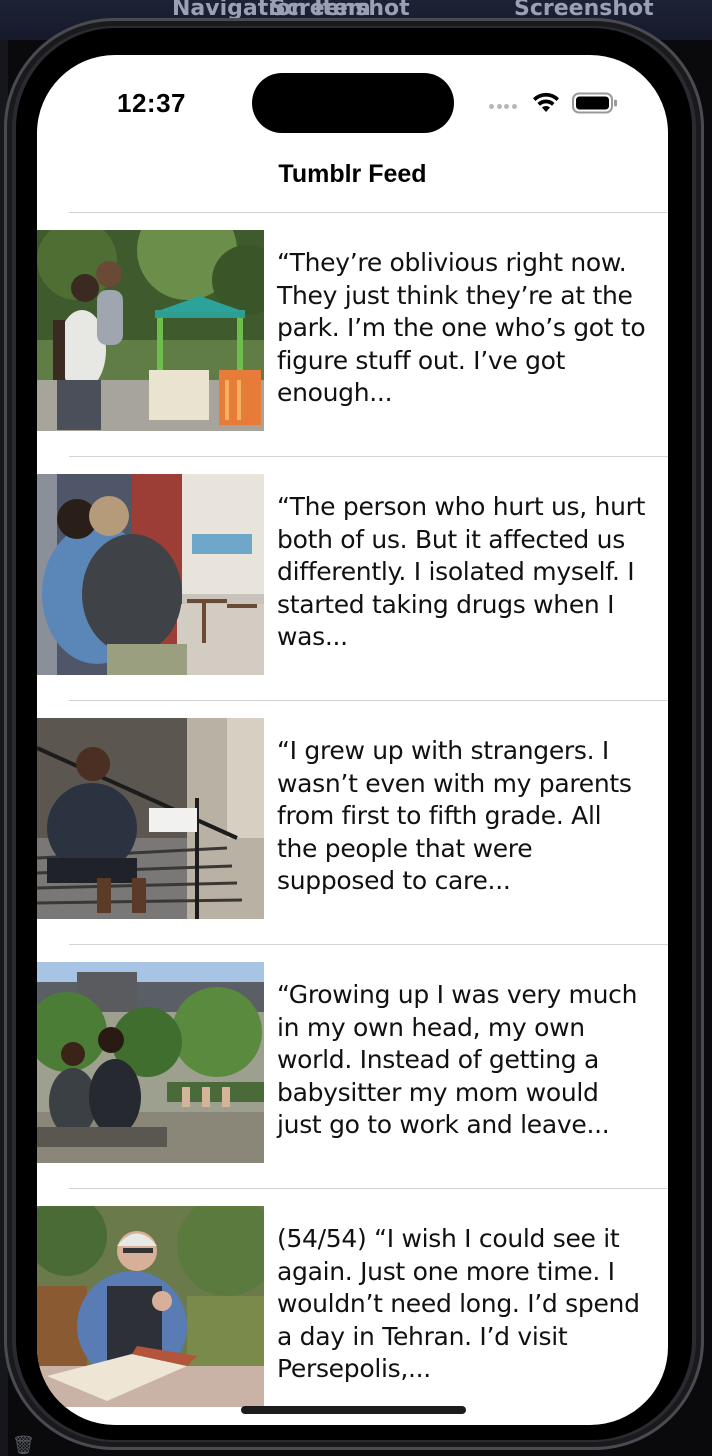  I want to click on post-thumbnail-park, so click(150, 330).